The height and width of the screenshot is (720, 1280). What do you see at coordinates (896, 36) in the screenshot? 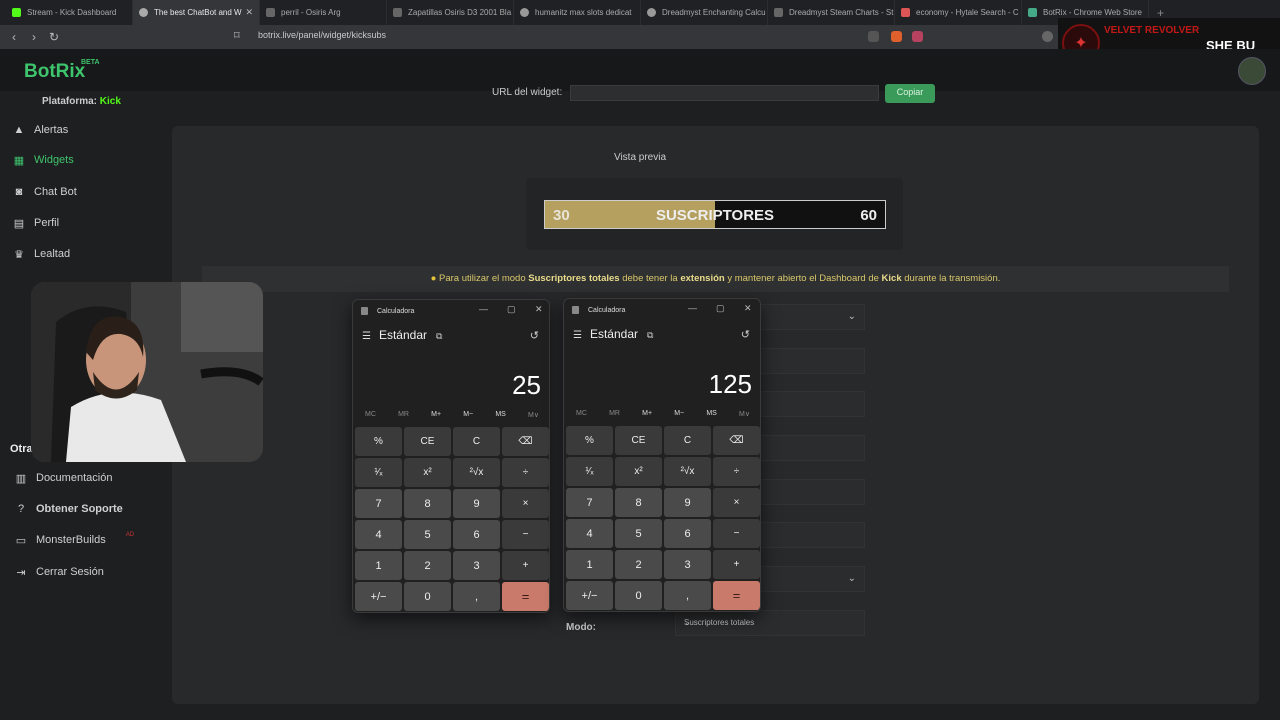
I see `brave-shield-icon` at bounding box center [896, 36].